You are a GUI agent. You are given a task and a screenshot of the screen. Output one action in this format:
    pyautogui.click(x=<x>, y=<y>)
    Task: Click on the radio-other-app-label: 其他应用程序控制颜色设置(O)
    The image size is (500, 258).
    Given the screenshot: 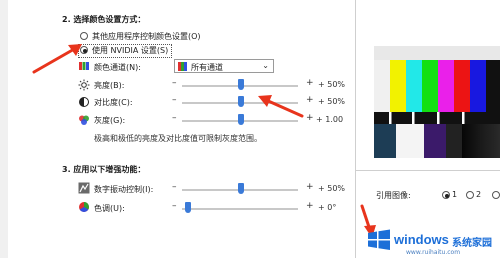 What is the action you would take?
    pyautogui.click(x=146, y=36)
    